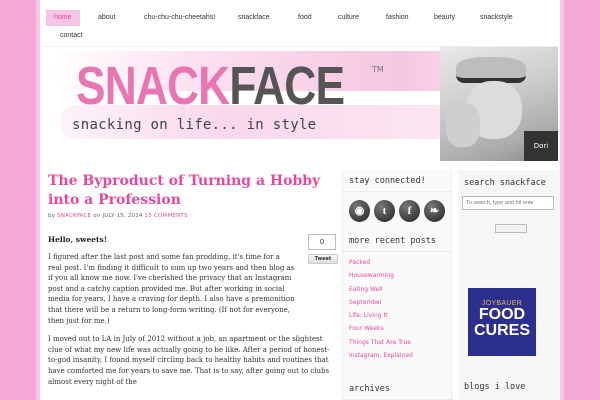 Image resolution: width=600 pixels, height=400 pixels. Describe the element at coordinates (434, 211) in the screenshot. I see `twitter-icon: ❧` at that location.